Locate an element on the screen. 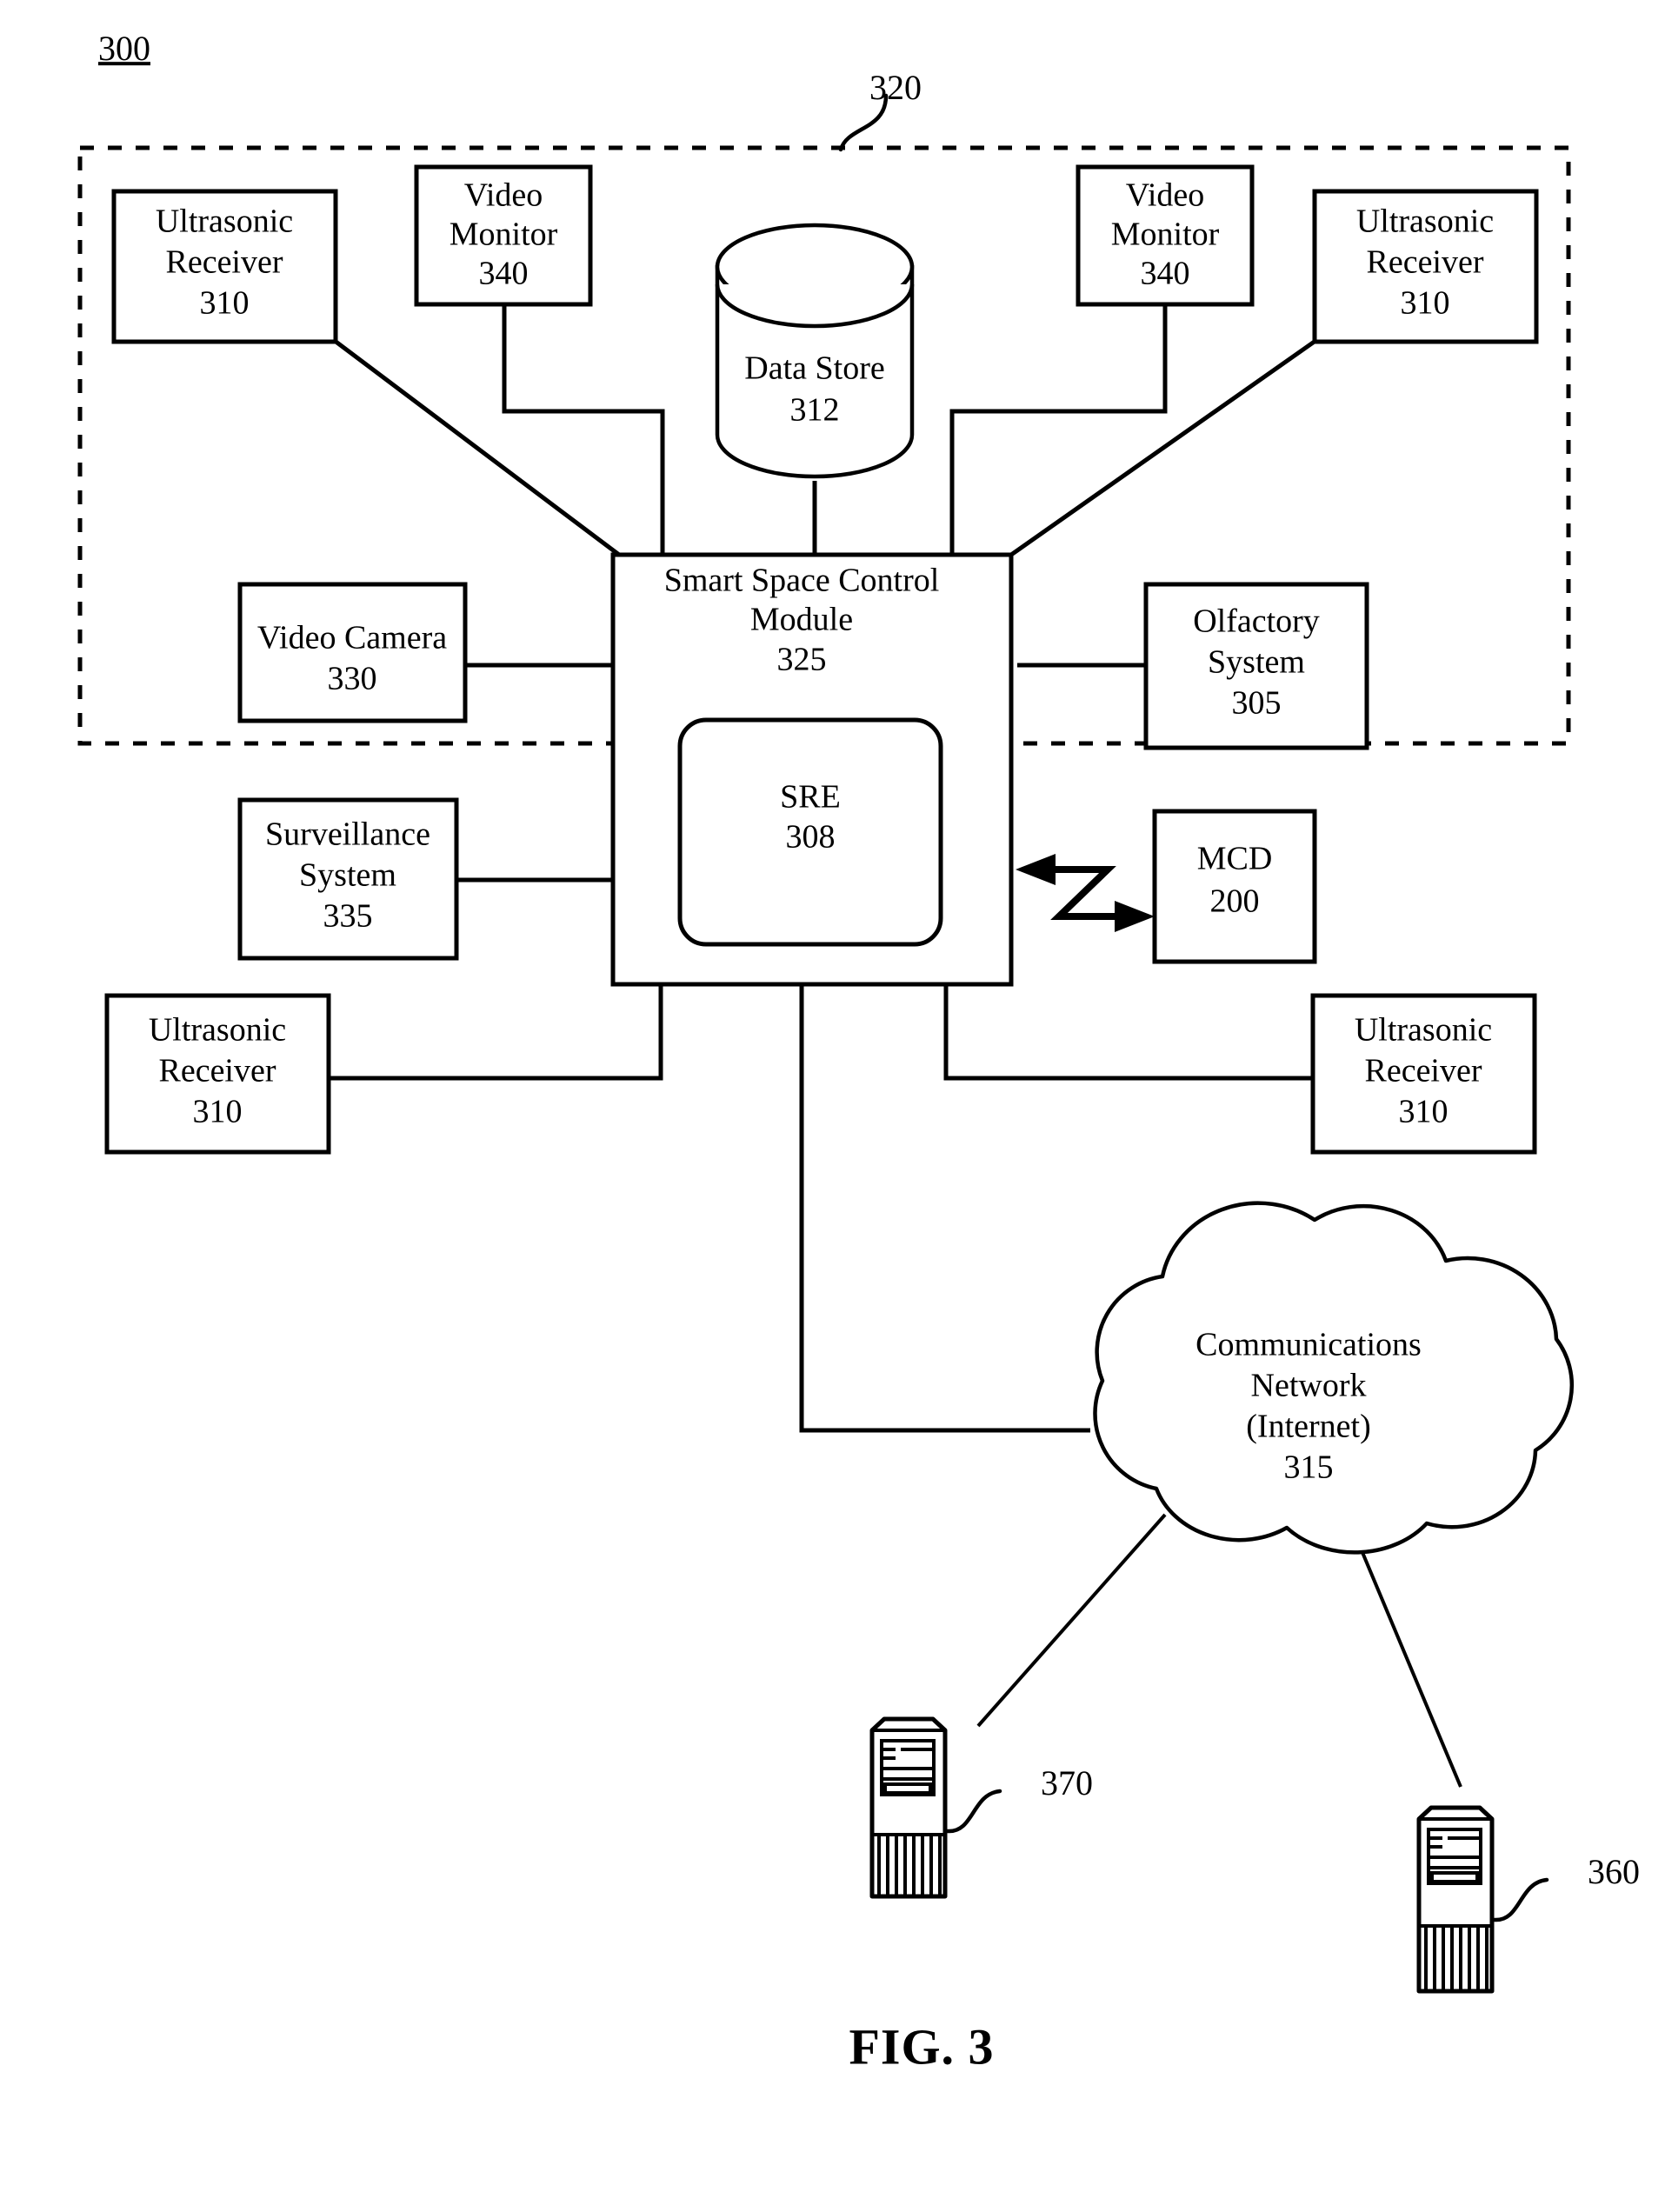 This screenshot has width=1665, height=2212. link-ultrasonic-br is located at coordinates (1128, 1032).